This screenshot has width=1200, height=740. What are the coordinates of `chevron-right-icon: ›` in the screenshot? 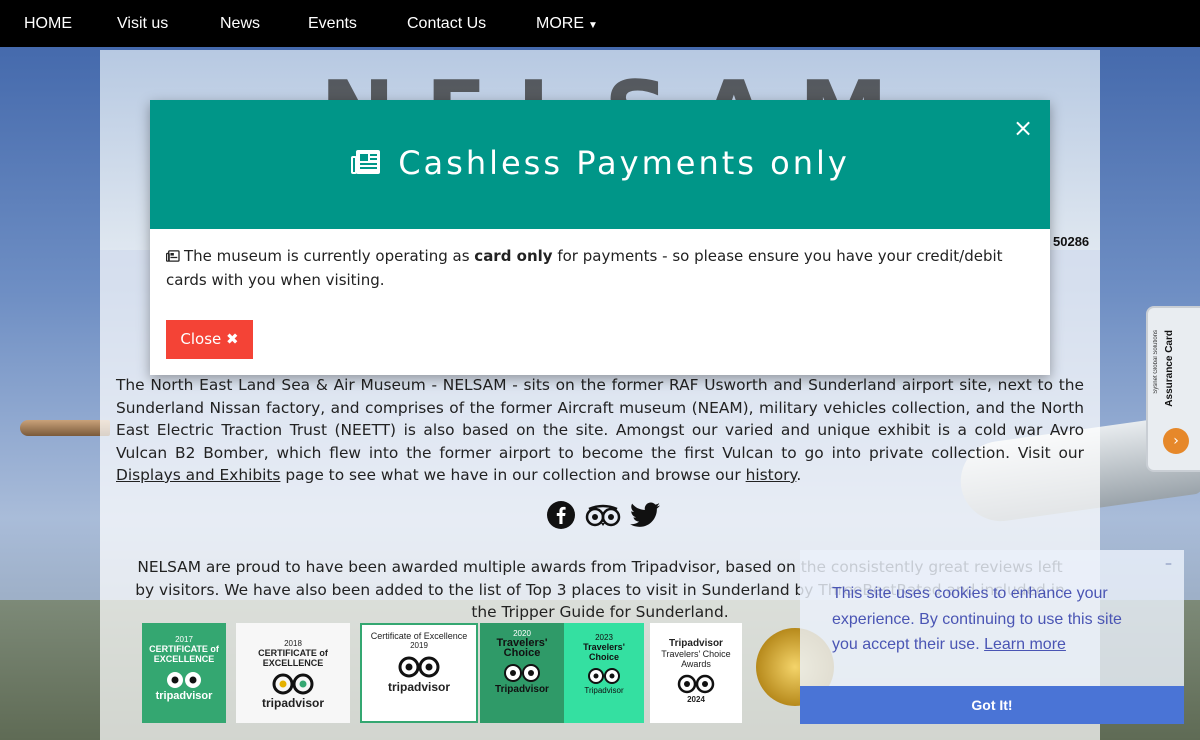 It's located at (1176, 441).